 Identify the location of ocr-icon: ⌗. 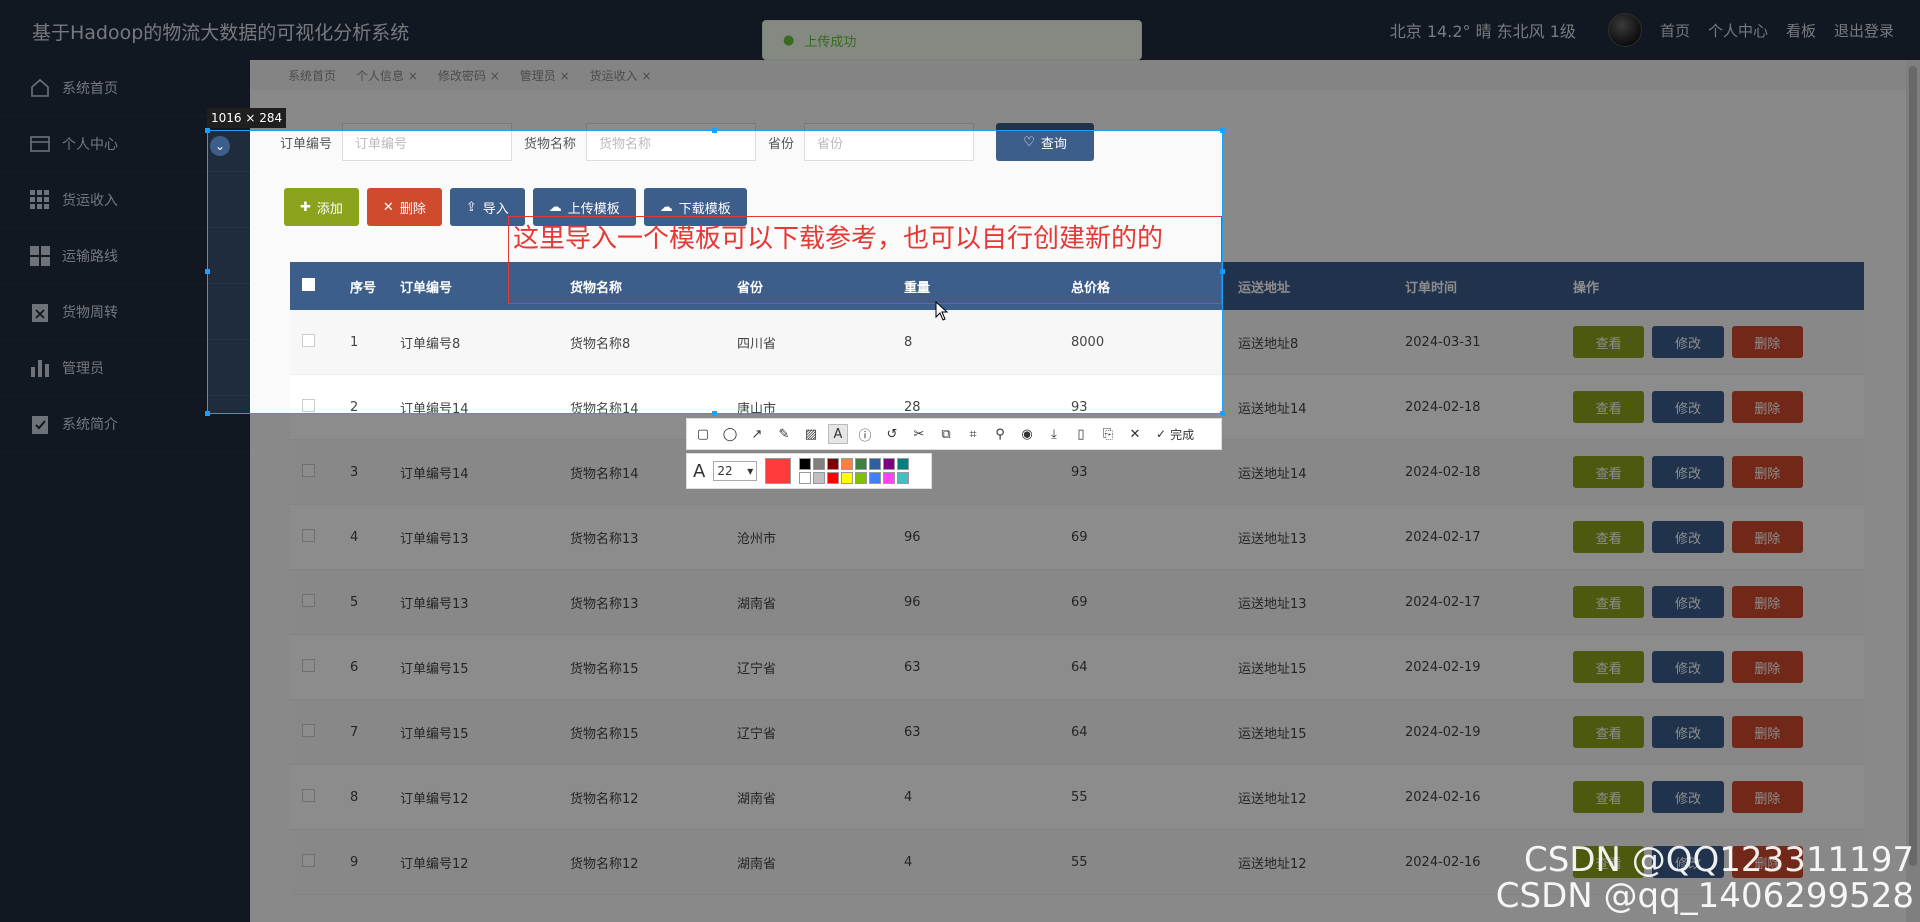
(973, 434).